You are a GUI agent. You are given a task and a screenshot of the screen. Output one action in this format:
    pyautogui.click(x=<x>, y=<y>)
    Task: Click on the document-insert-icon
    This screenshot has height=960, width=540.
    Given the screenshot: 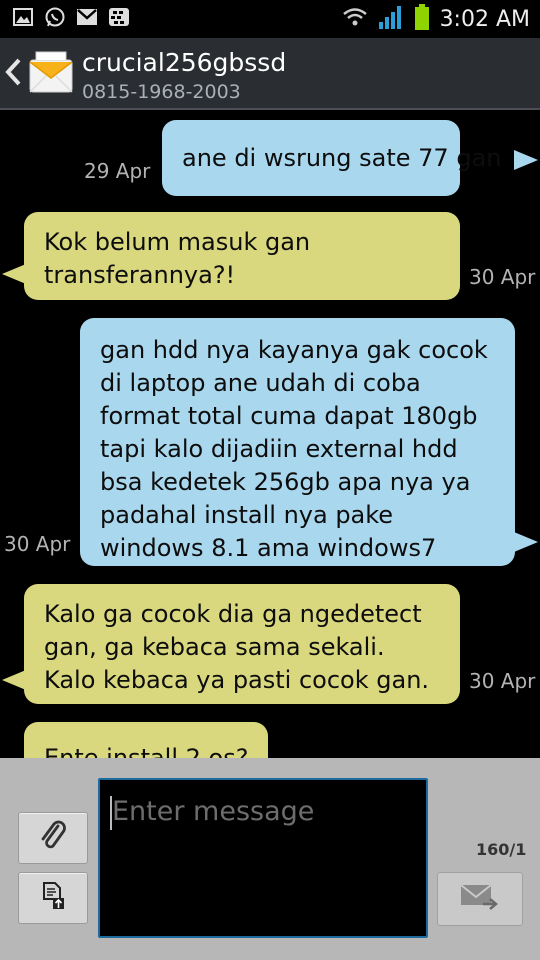 What is the action you would take?
    pyautogui.click(x=53, y=898)
    